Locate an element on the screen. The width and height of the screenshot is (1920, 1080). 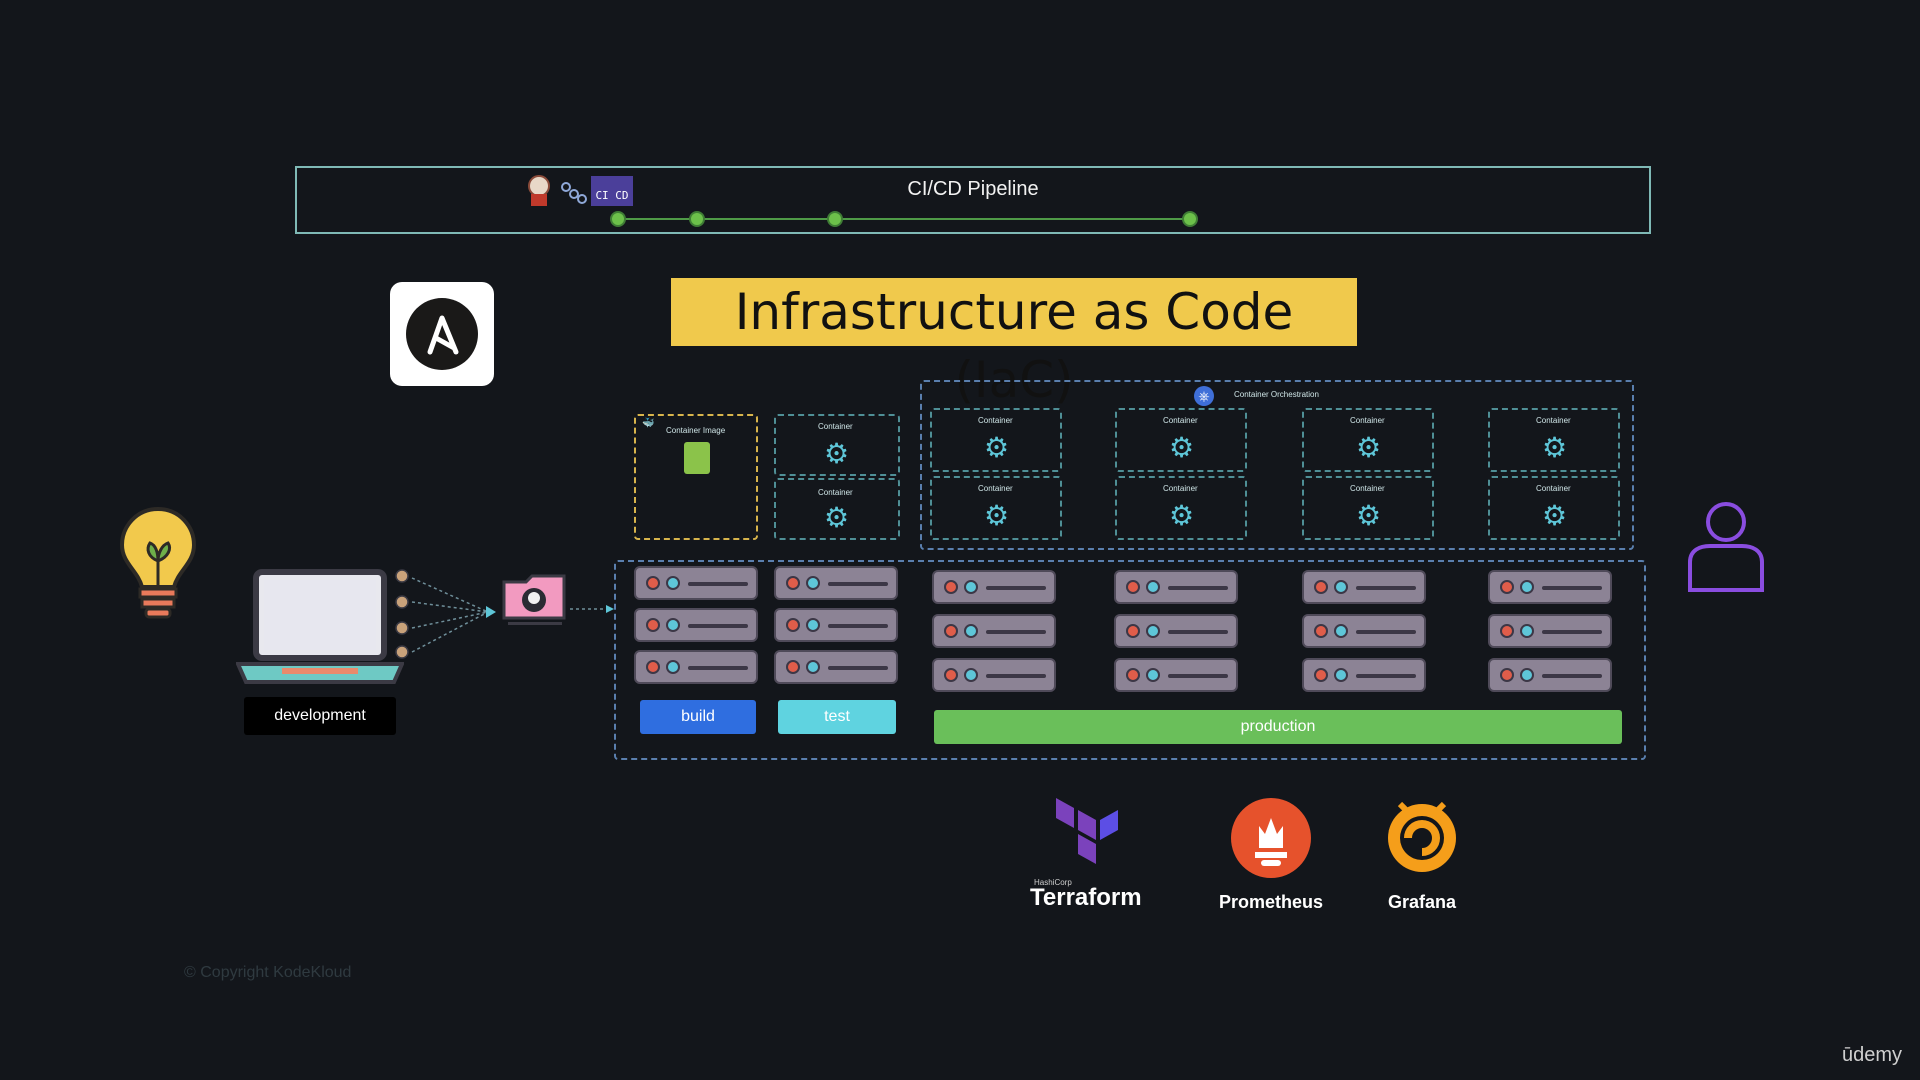
copyright-text: © Copyright KodeKloud is located at coordinates (268, 972).